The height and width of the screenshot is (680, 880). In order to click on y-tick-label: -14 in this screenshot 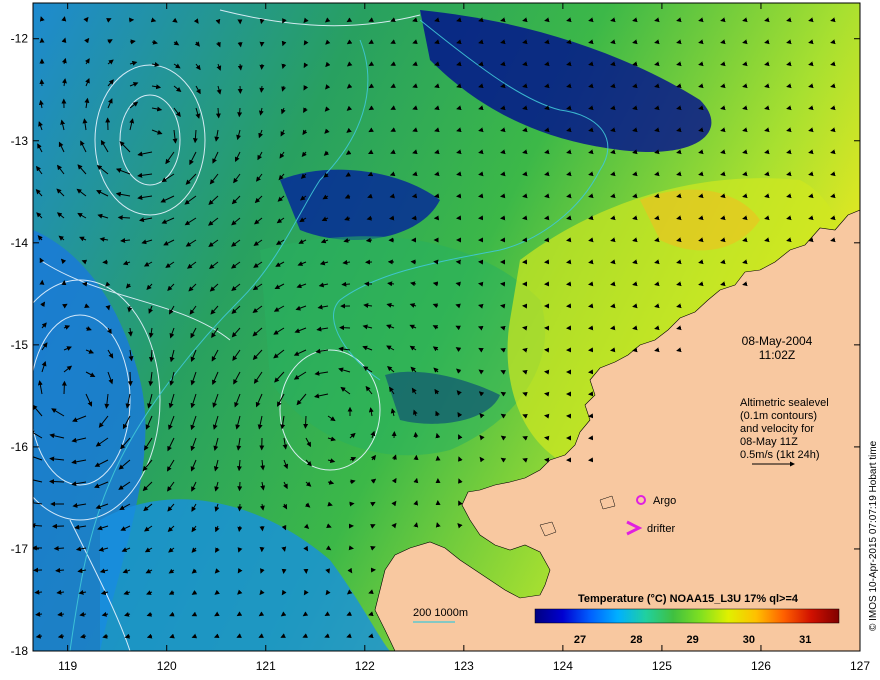, I will do `click(20, 243)`.